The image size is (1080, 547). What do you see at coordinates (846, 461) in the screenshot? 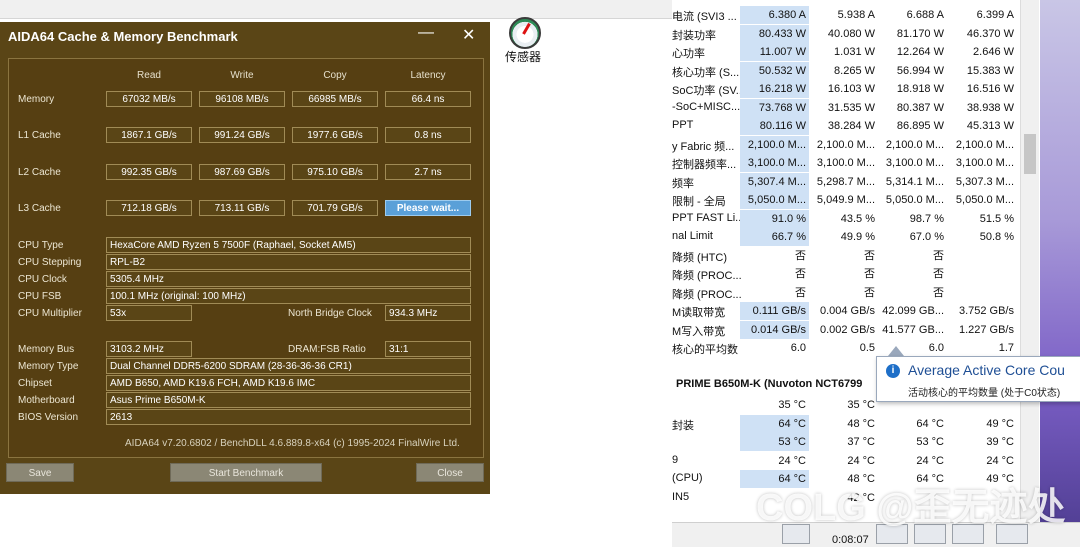
I see `sensor-row: 9 24 °C 24 °C 24 °C 24 °C` at bounding box center [846, 461].